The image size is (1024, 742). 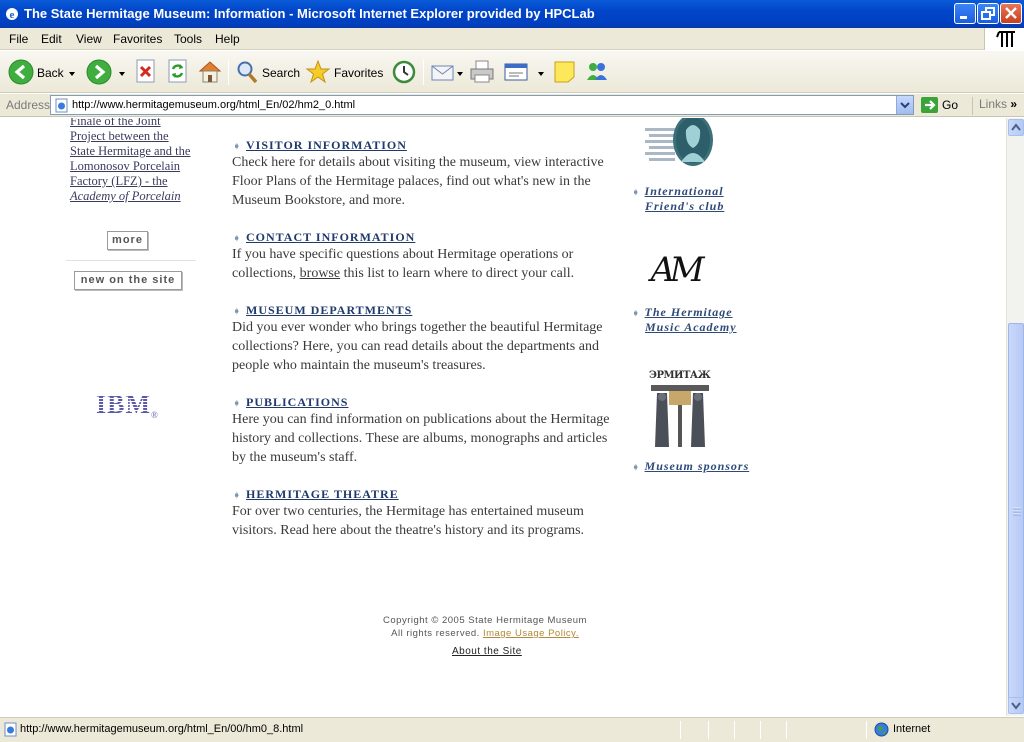 What do you see at coordinates (99, 72) in the screenshot?
I see `forward-arrow-icon` at bounding box center [99, 72].